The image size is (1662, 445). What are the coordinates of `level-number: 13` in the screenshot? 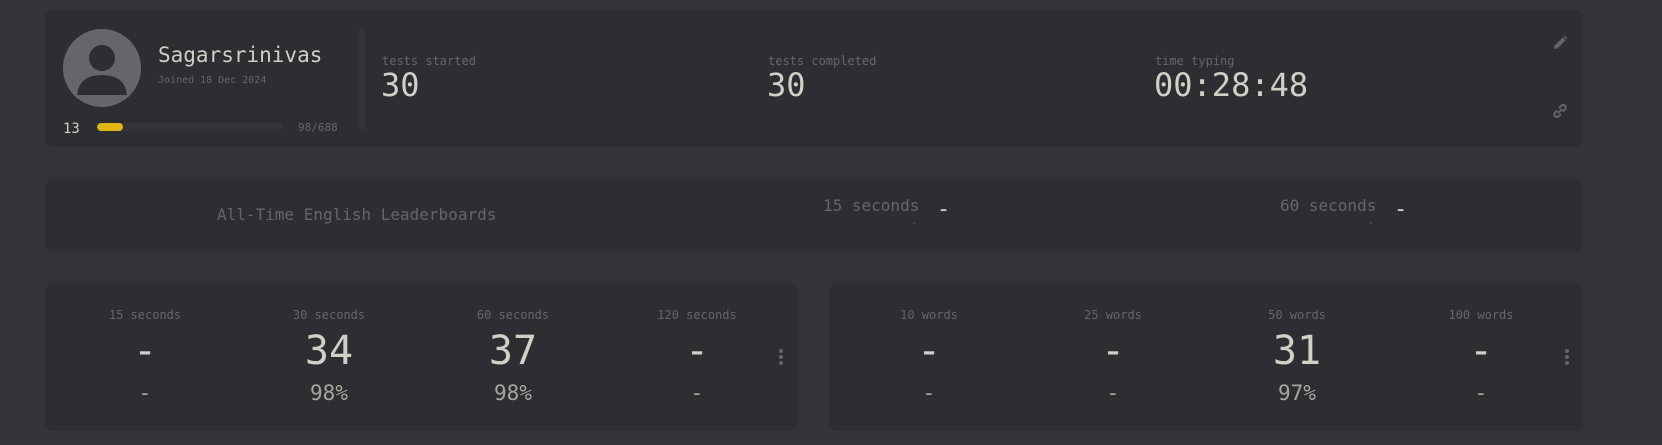 It's located at (71, 129).